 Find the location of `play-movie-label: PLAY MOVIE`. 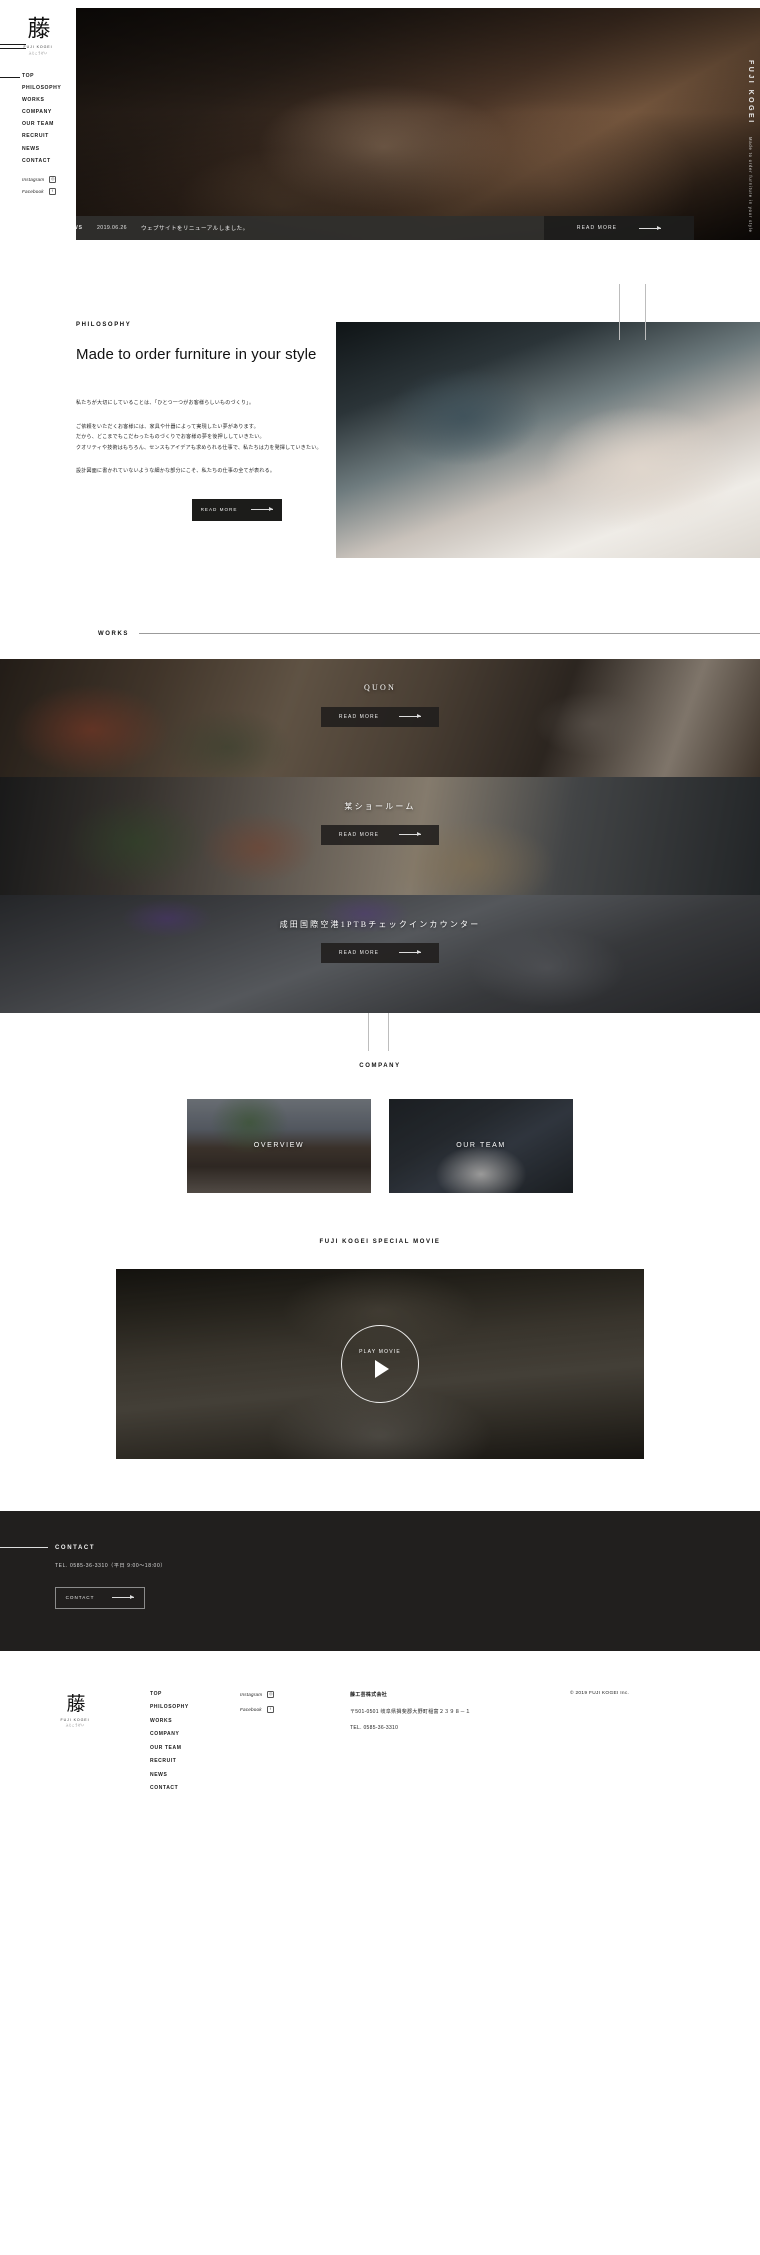

play-movie-label: PLAY MOVIE is located at coordinates (380, 1352).